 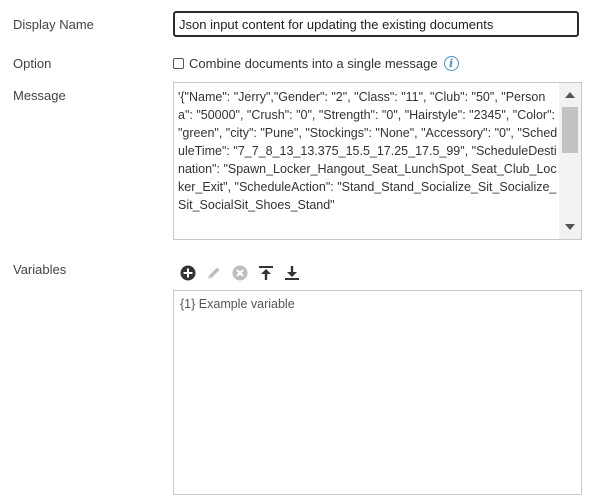 What do you see at coordinates (32, 63) in the screenshot?
I see `option-label: Option` at bounding box center [32, 63].